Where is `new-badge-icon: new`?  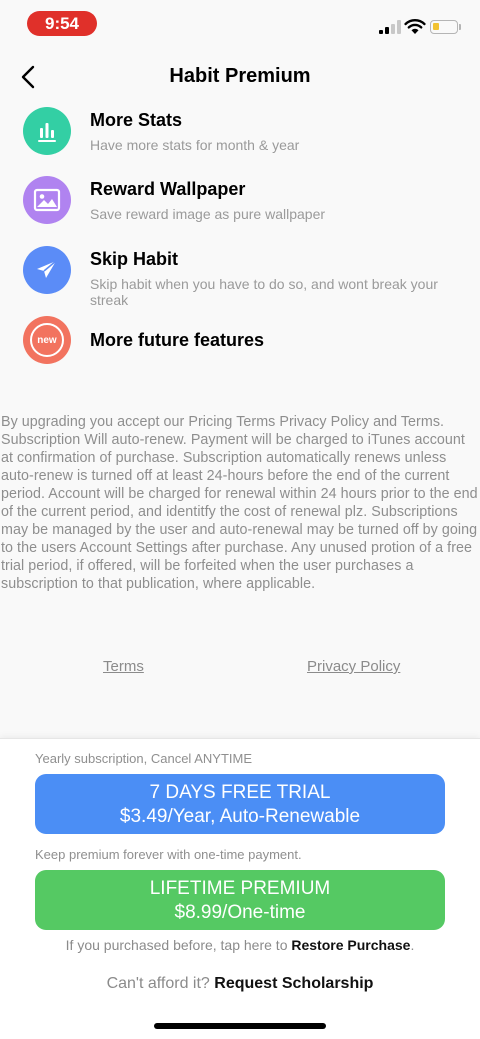 new-badge-icon: new is located at coordinates (47, 340).